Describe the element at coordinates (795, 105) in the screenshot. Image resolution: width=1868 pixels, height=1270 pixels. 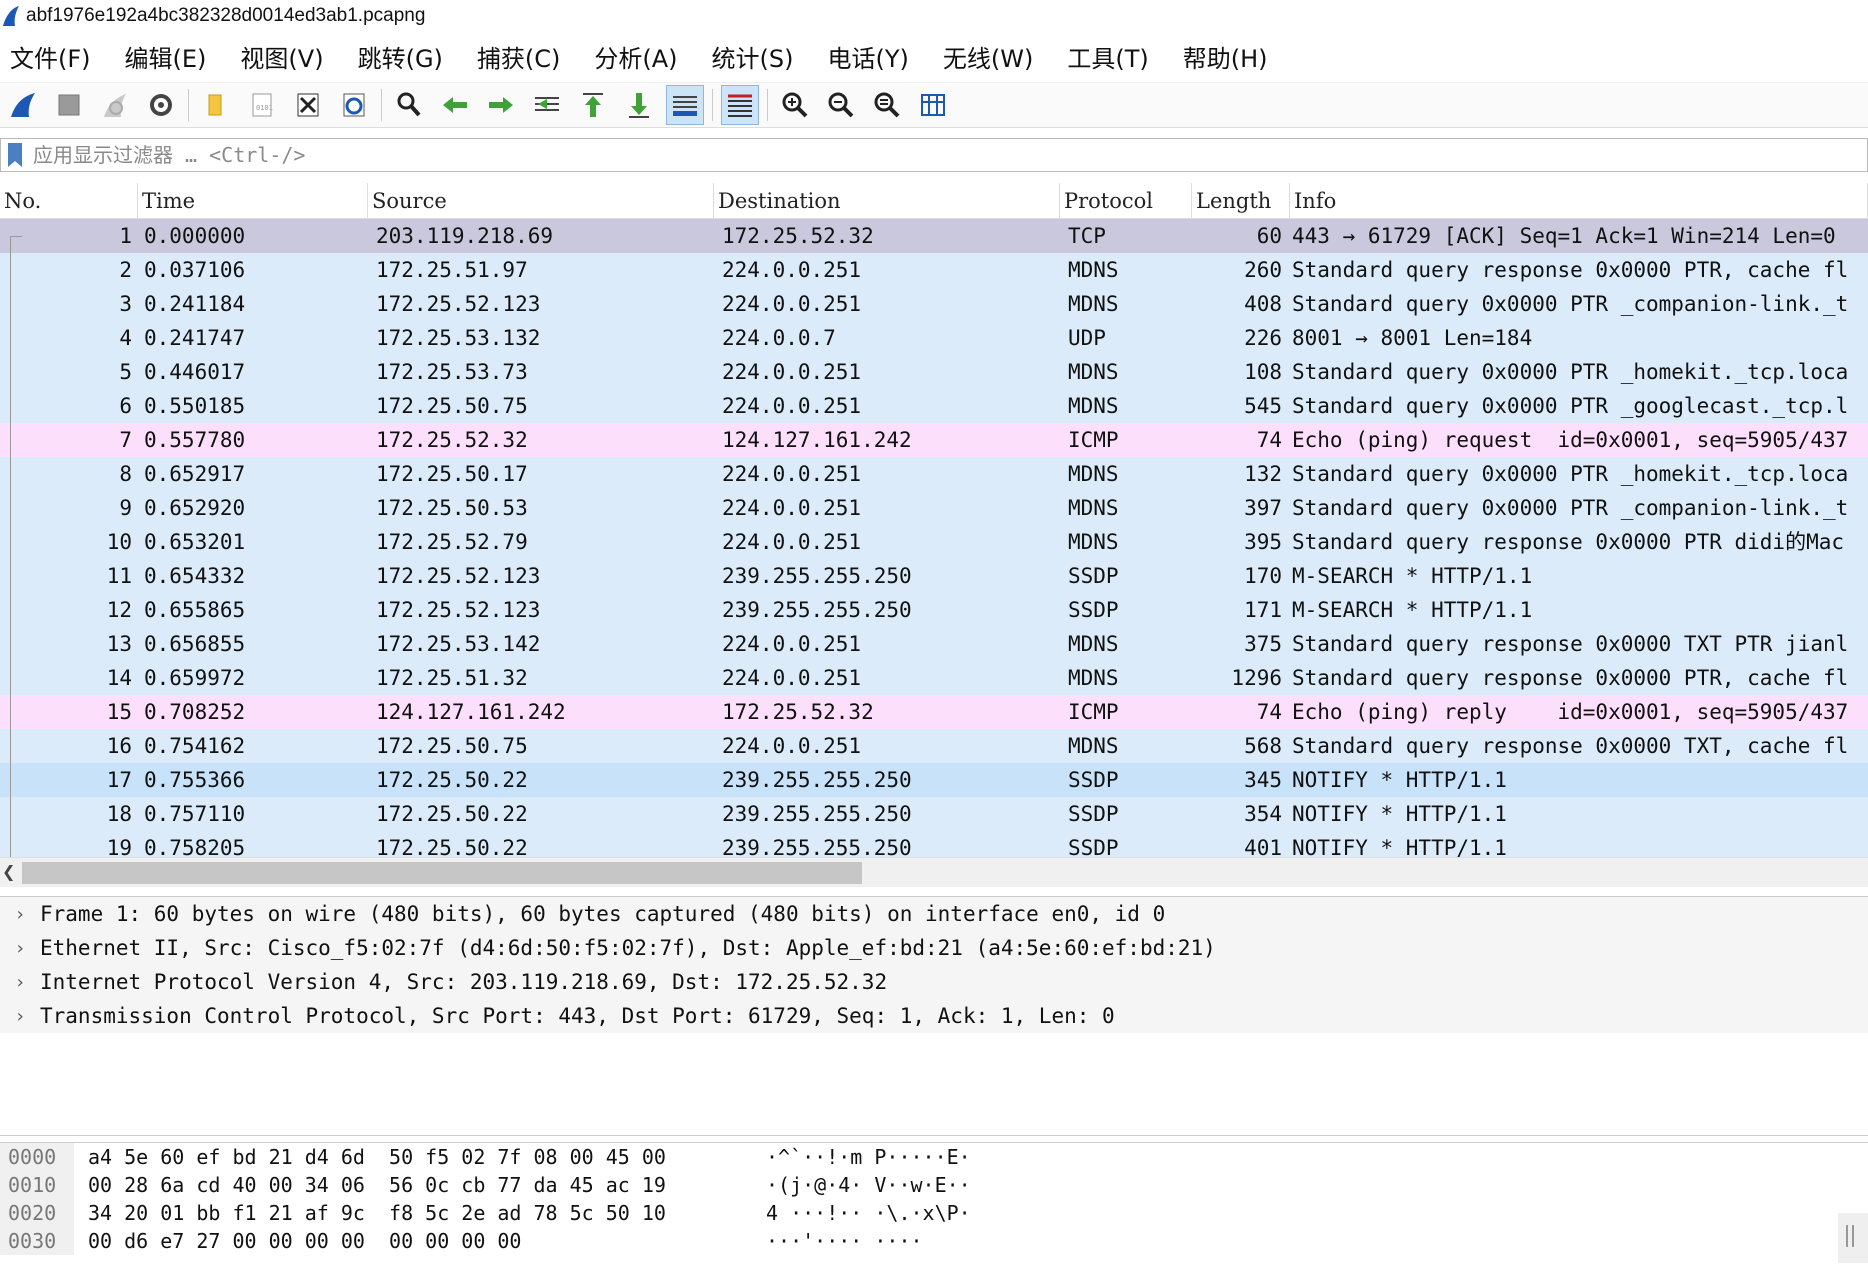
I see `zoom-in-button` at that location.